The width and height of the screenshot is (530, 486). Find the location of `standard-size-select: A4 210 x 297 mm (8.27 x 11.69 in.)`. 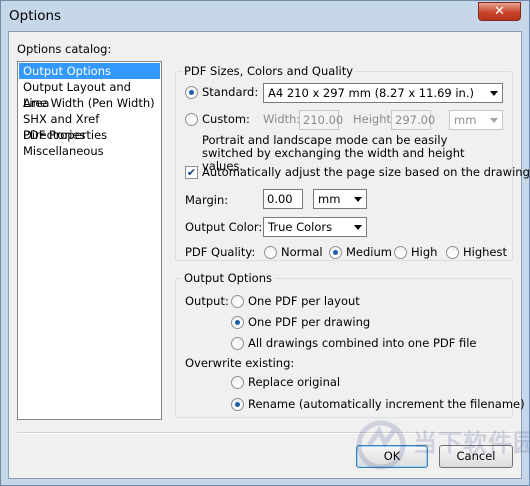

standard-size-select: A4 210 x 297 mm (8.27 x 11.69 in.) is located at coordinates (383, 93).